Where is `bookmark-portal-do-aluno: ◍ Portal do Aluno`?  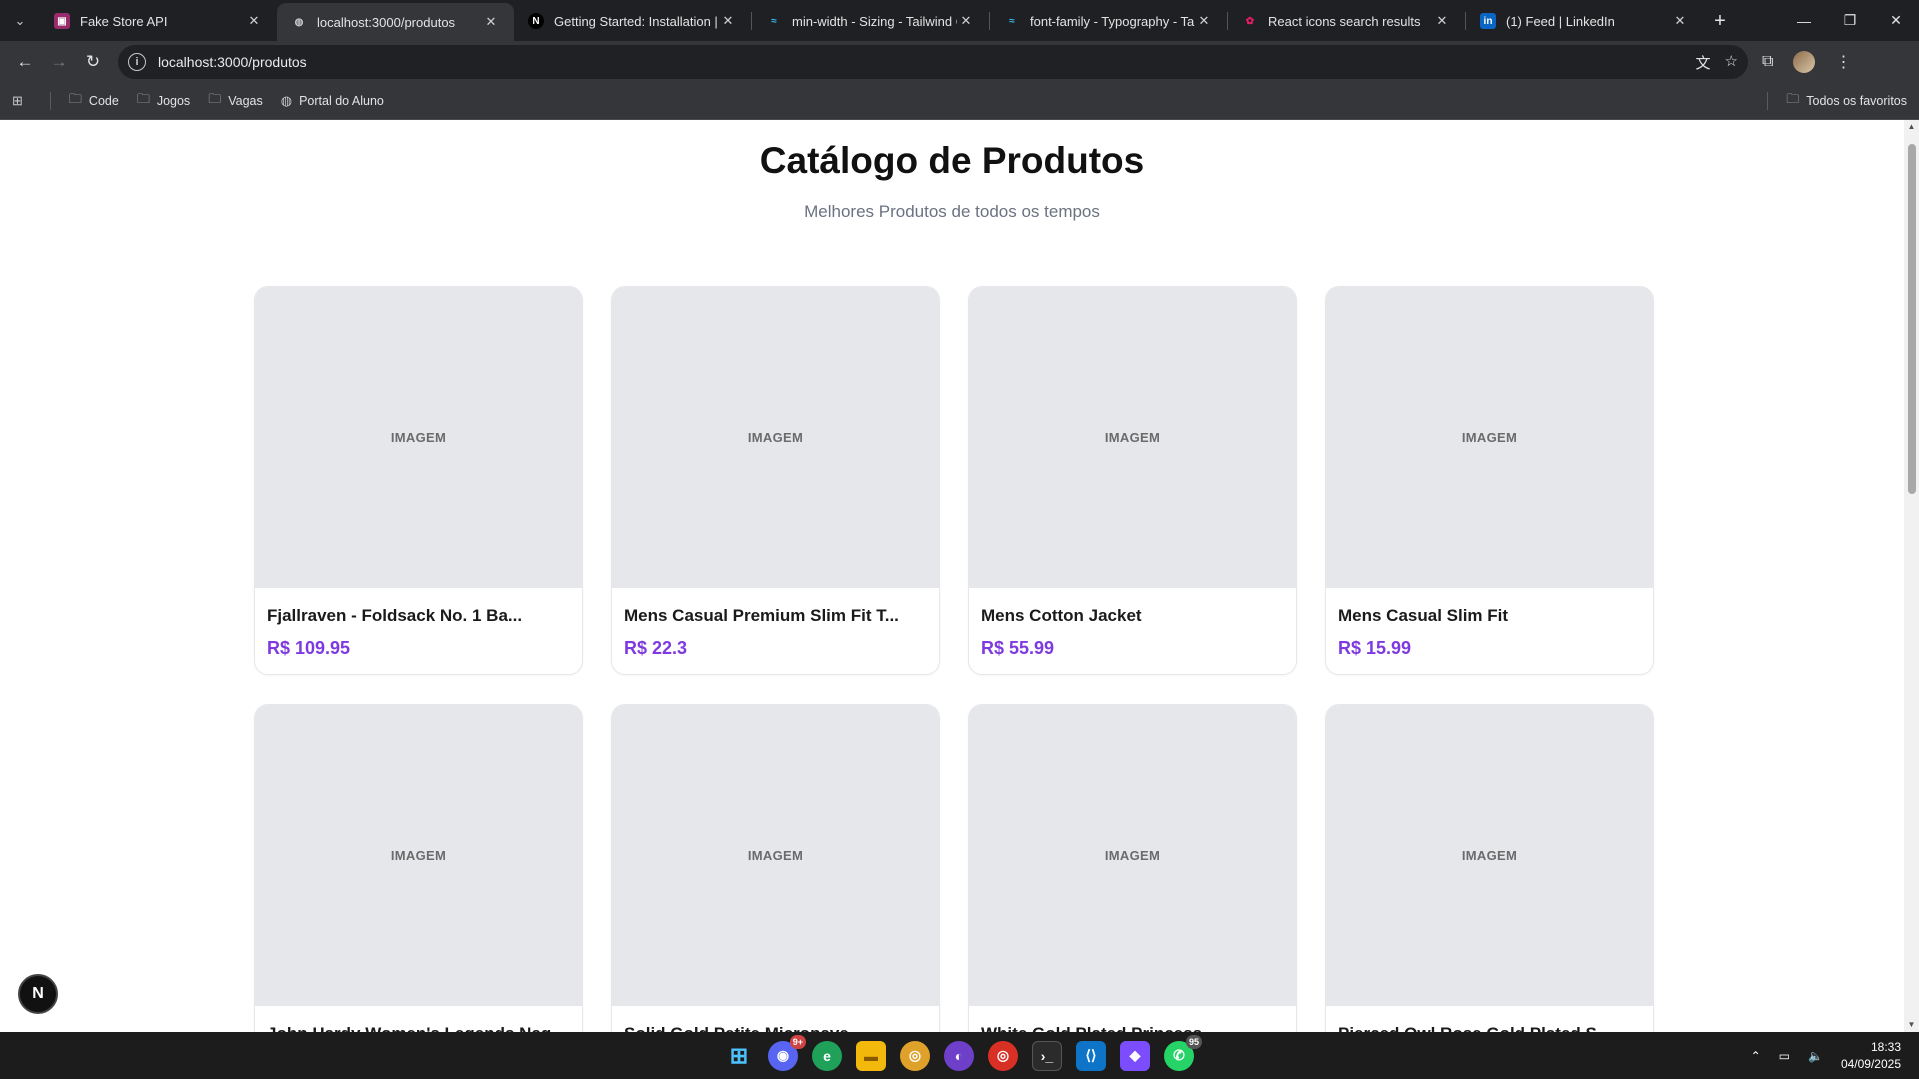 bookmark-portal-do-aluno: ◍ Portal do Aluno is located at coordinates (332, 101).